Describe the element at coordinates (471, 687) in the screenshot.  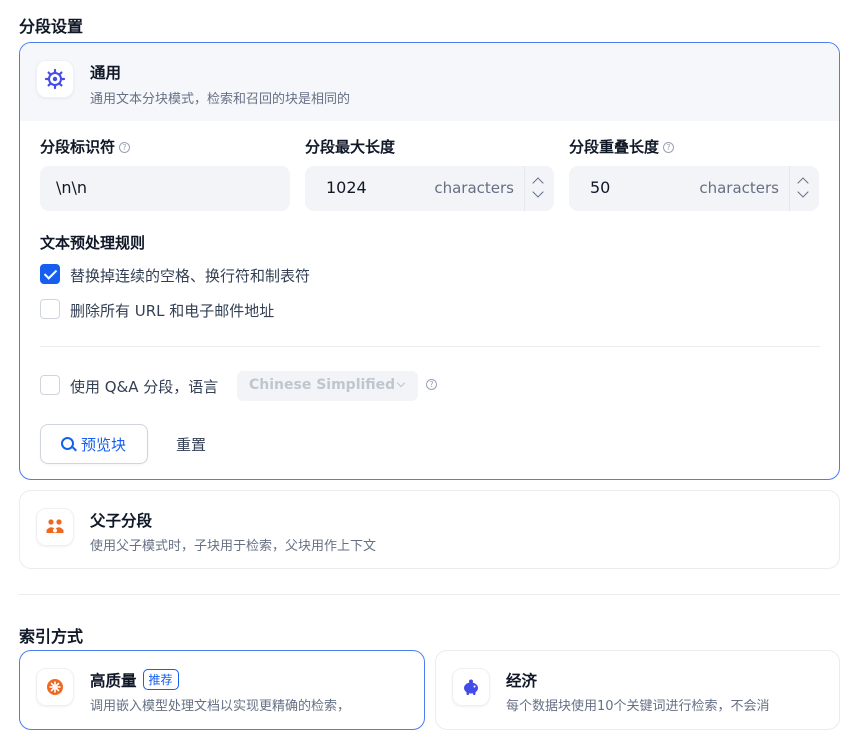
I see `piggy-bank-icon` at that location.